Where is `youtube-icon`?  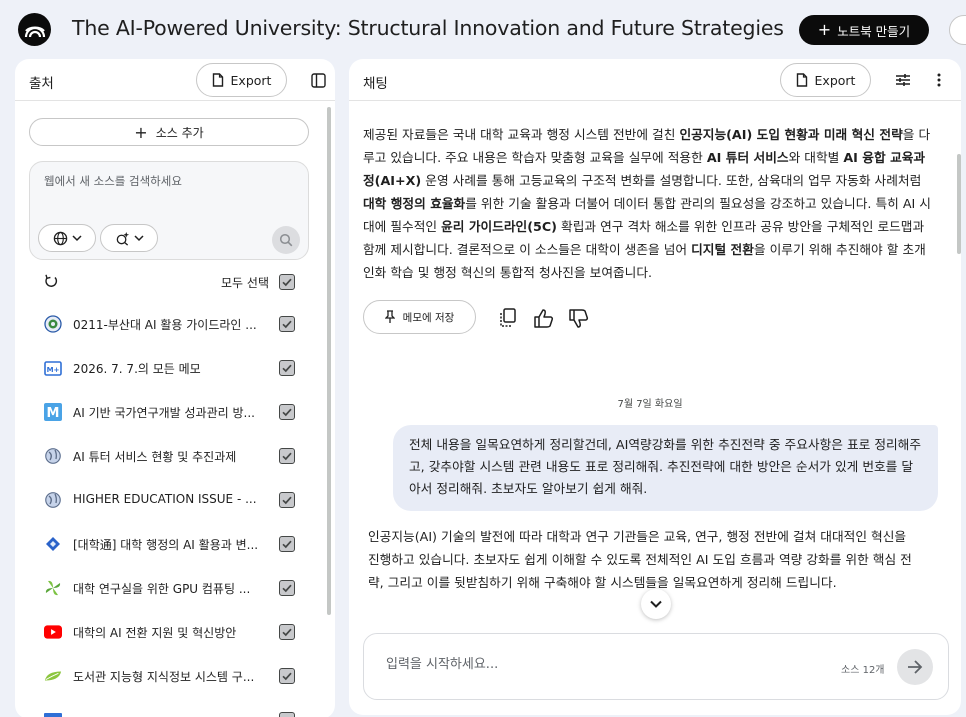 youtube-icon is located at coordinates (53, 632).